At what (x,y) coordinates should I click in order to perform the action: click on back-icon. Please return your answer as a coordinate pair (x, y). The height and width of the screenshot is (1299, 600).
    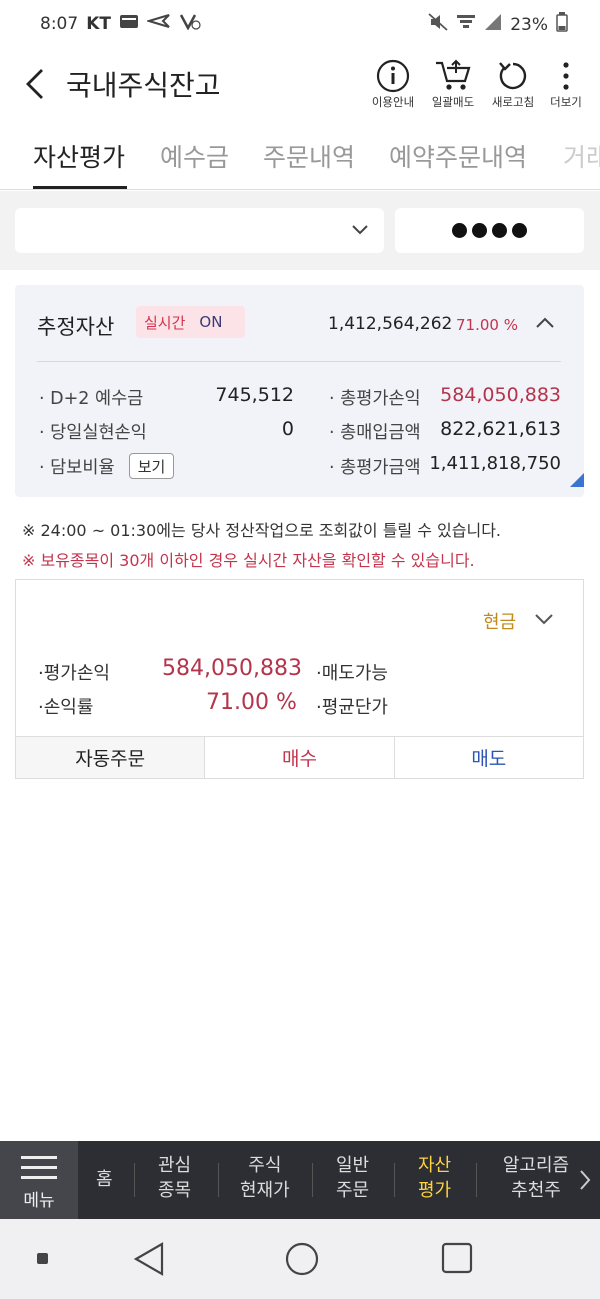
    Looking at the image, I should click on (36, 84).